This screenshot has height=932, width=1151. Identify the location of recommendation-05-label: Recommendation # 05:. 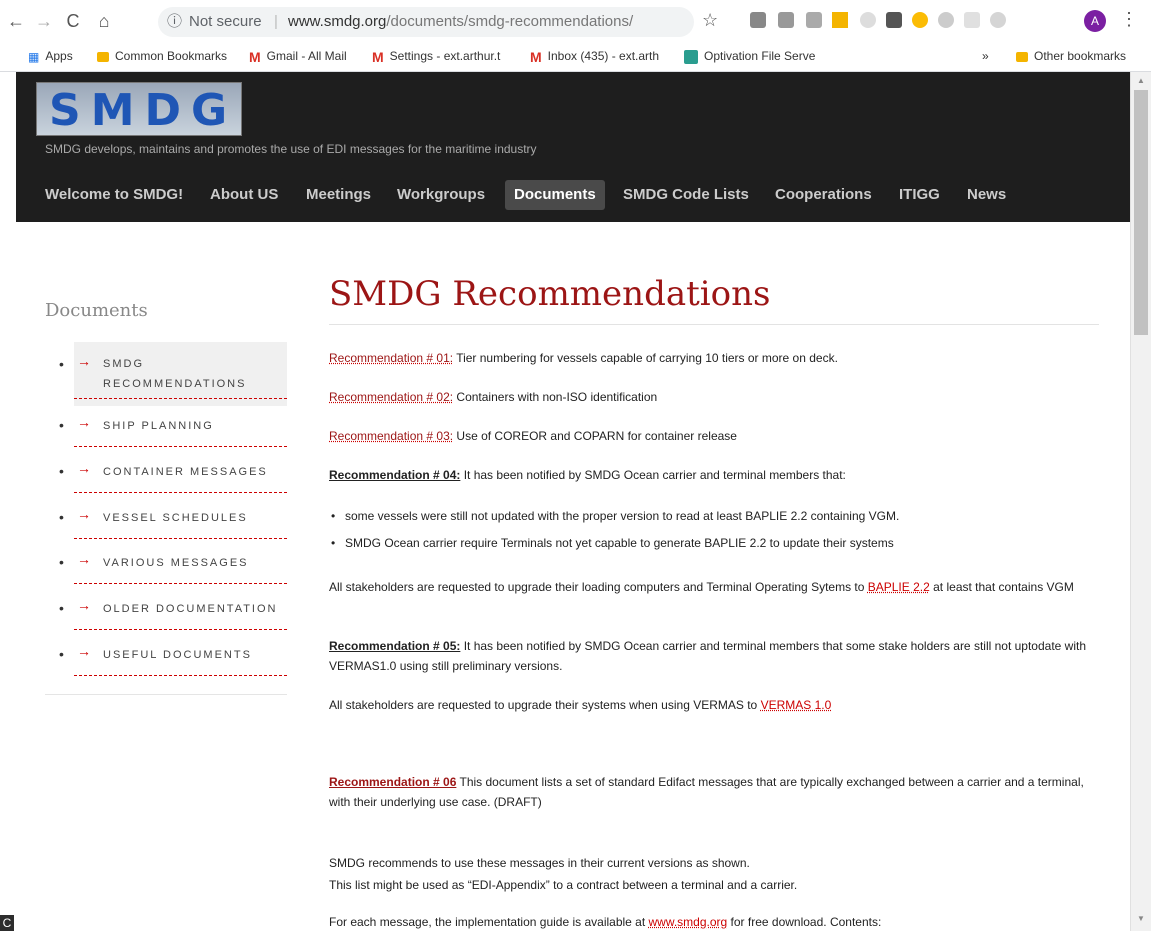
(395, 646).